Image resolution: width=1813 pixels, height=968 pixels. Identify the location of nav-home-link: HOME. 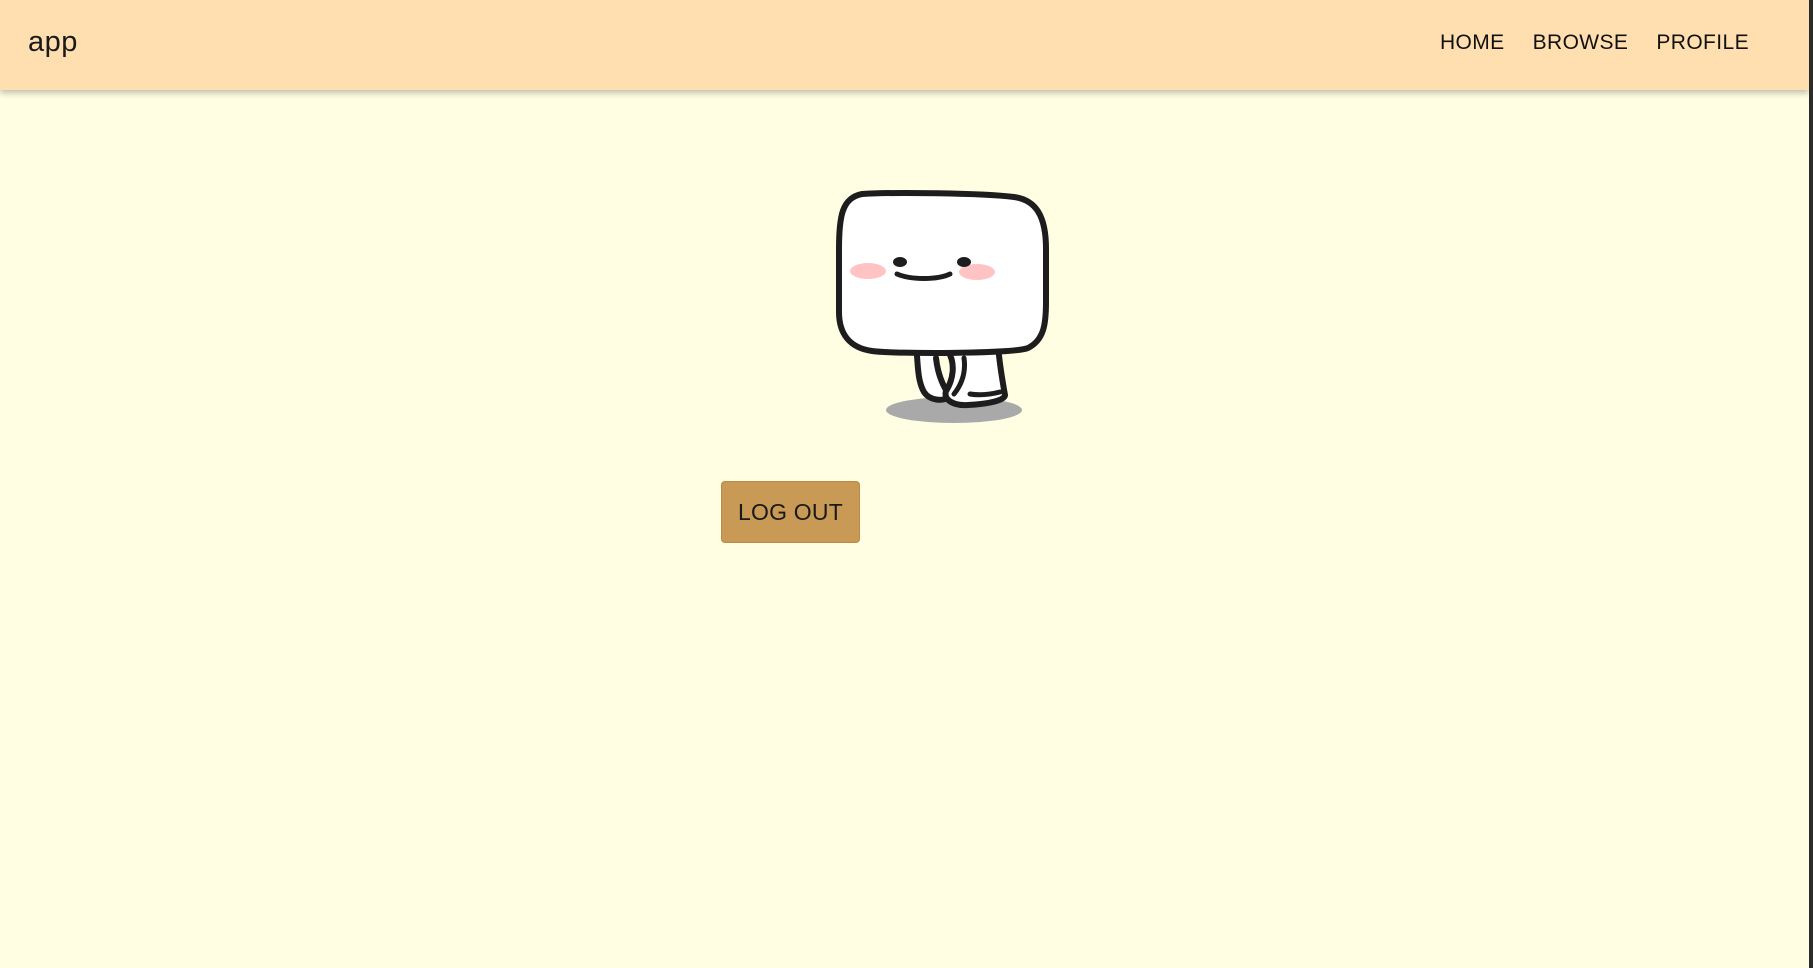
(1472, 43).